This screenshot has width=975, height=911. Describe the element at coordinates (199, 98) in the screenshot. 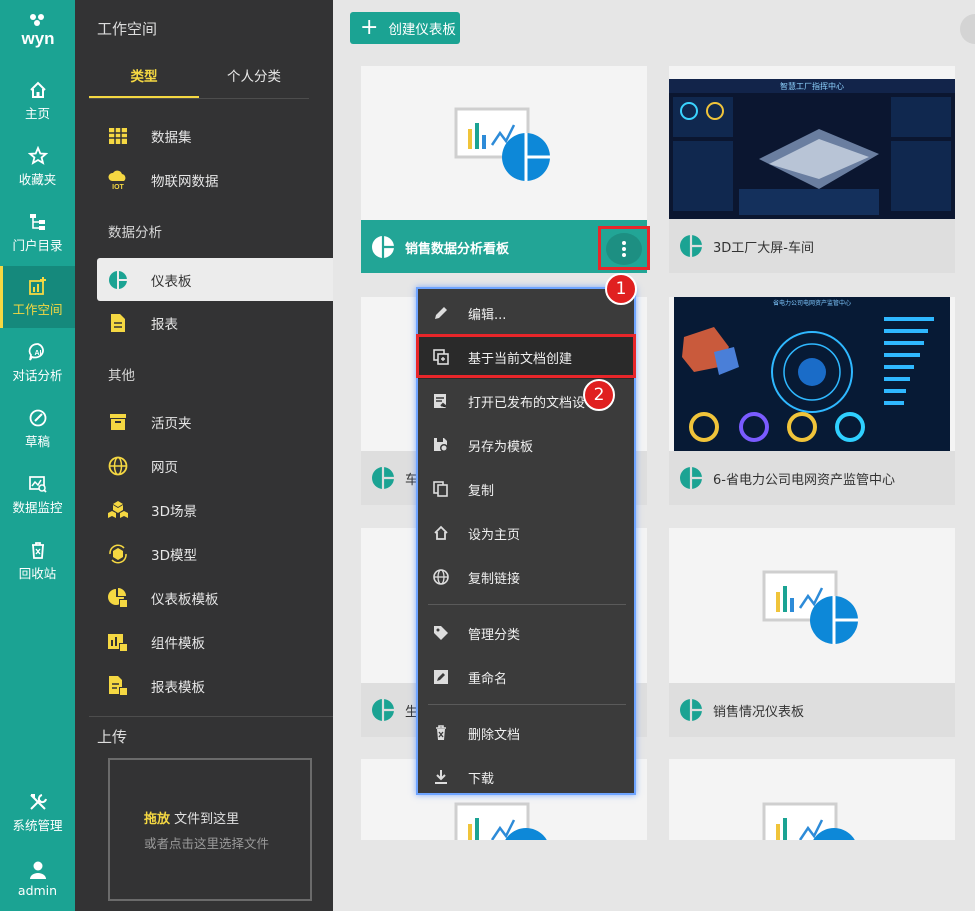

I see `tab-divider` at that location.